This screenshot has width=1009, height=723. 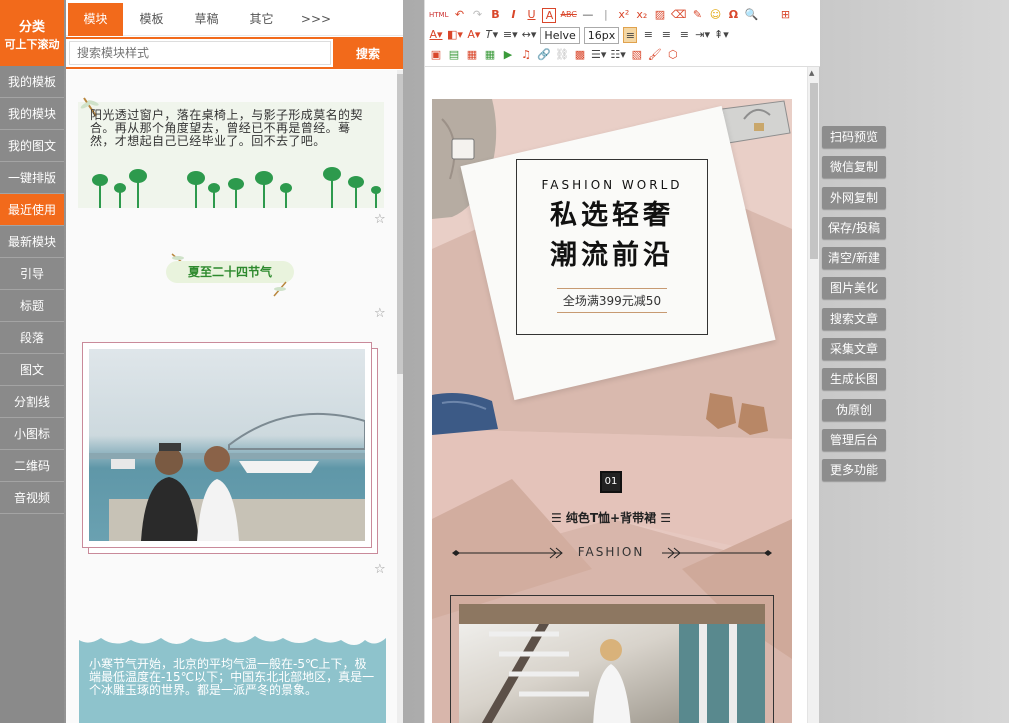 What do you see at coordinates (32, 178) in the screenshot?
I see `category-item-one-click-layout: 一键排版` at bounding box center [32, 178].